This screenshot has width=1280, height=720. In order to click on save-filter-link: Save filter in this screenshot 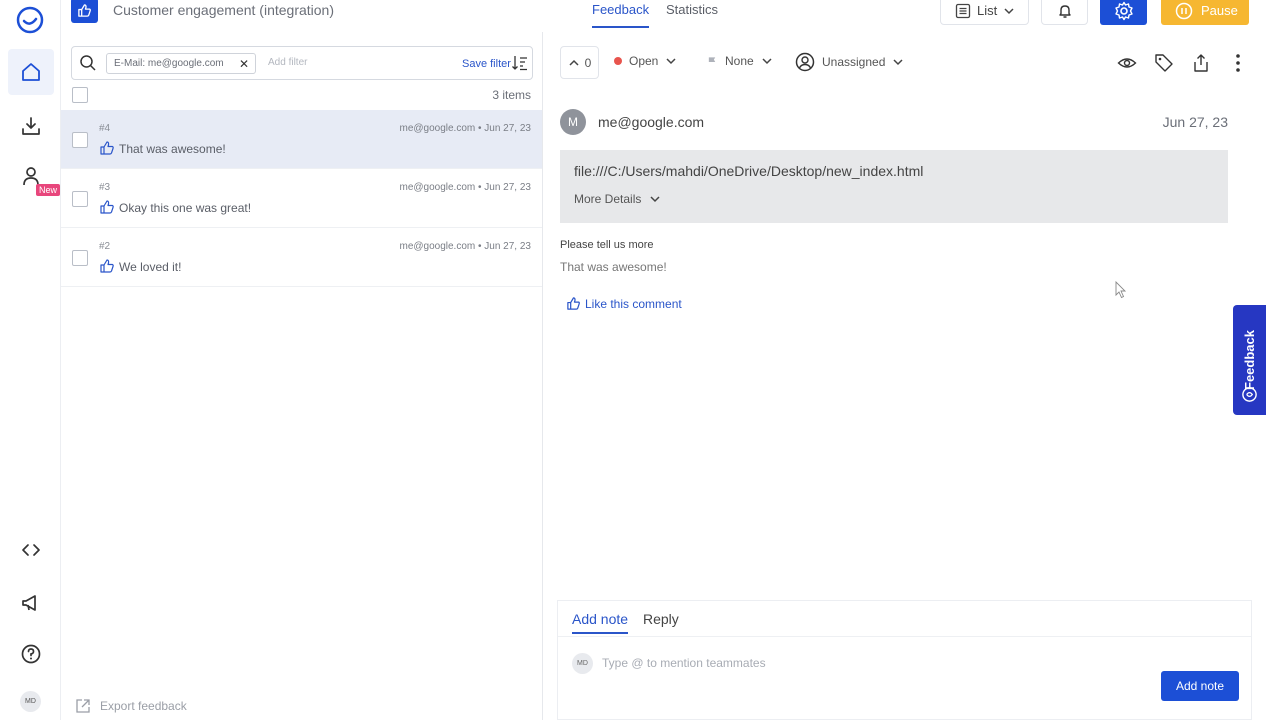, I will do `click(486, 64)`.